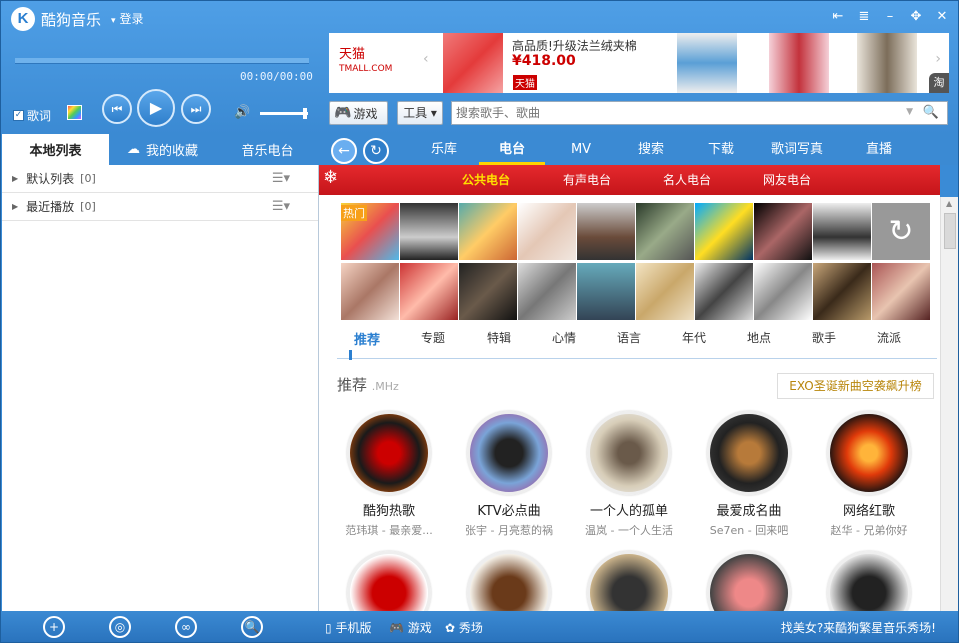  What do you see at coordinates (858, 627) in the screenshot?
I see `bottom-promo: 找美女?来酷狗繁星音乐秀场!` at bounding box center [858, 627].